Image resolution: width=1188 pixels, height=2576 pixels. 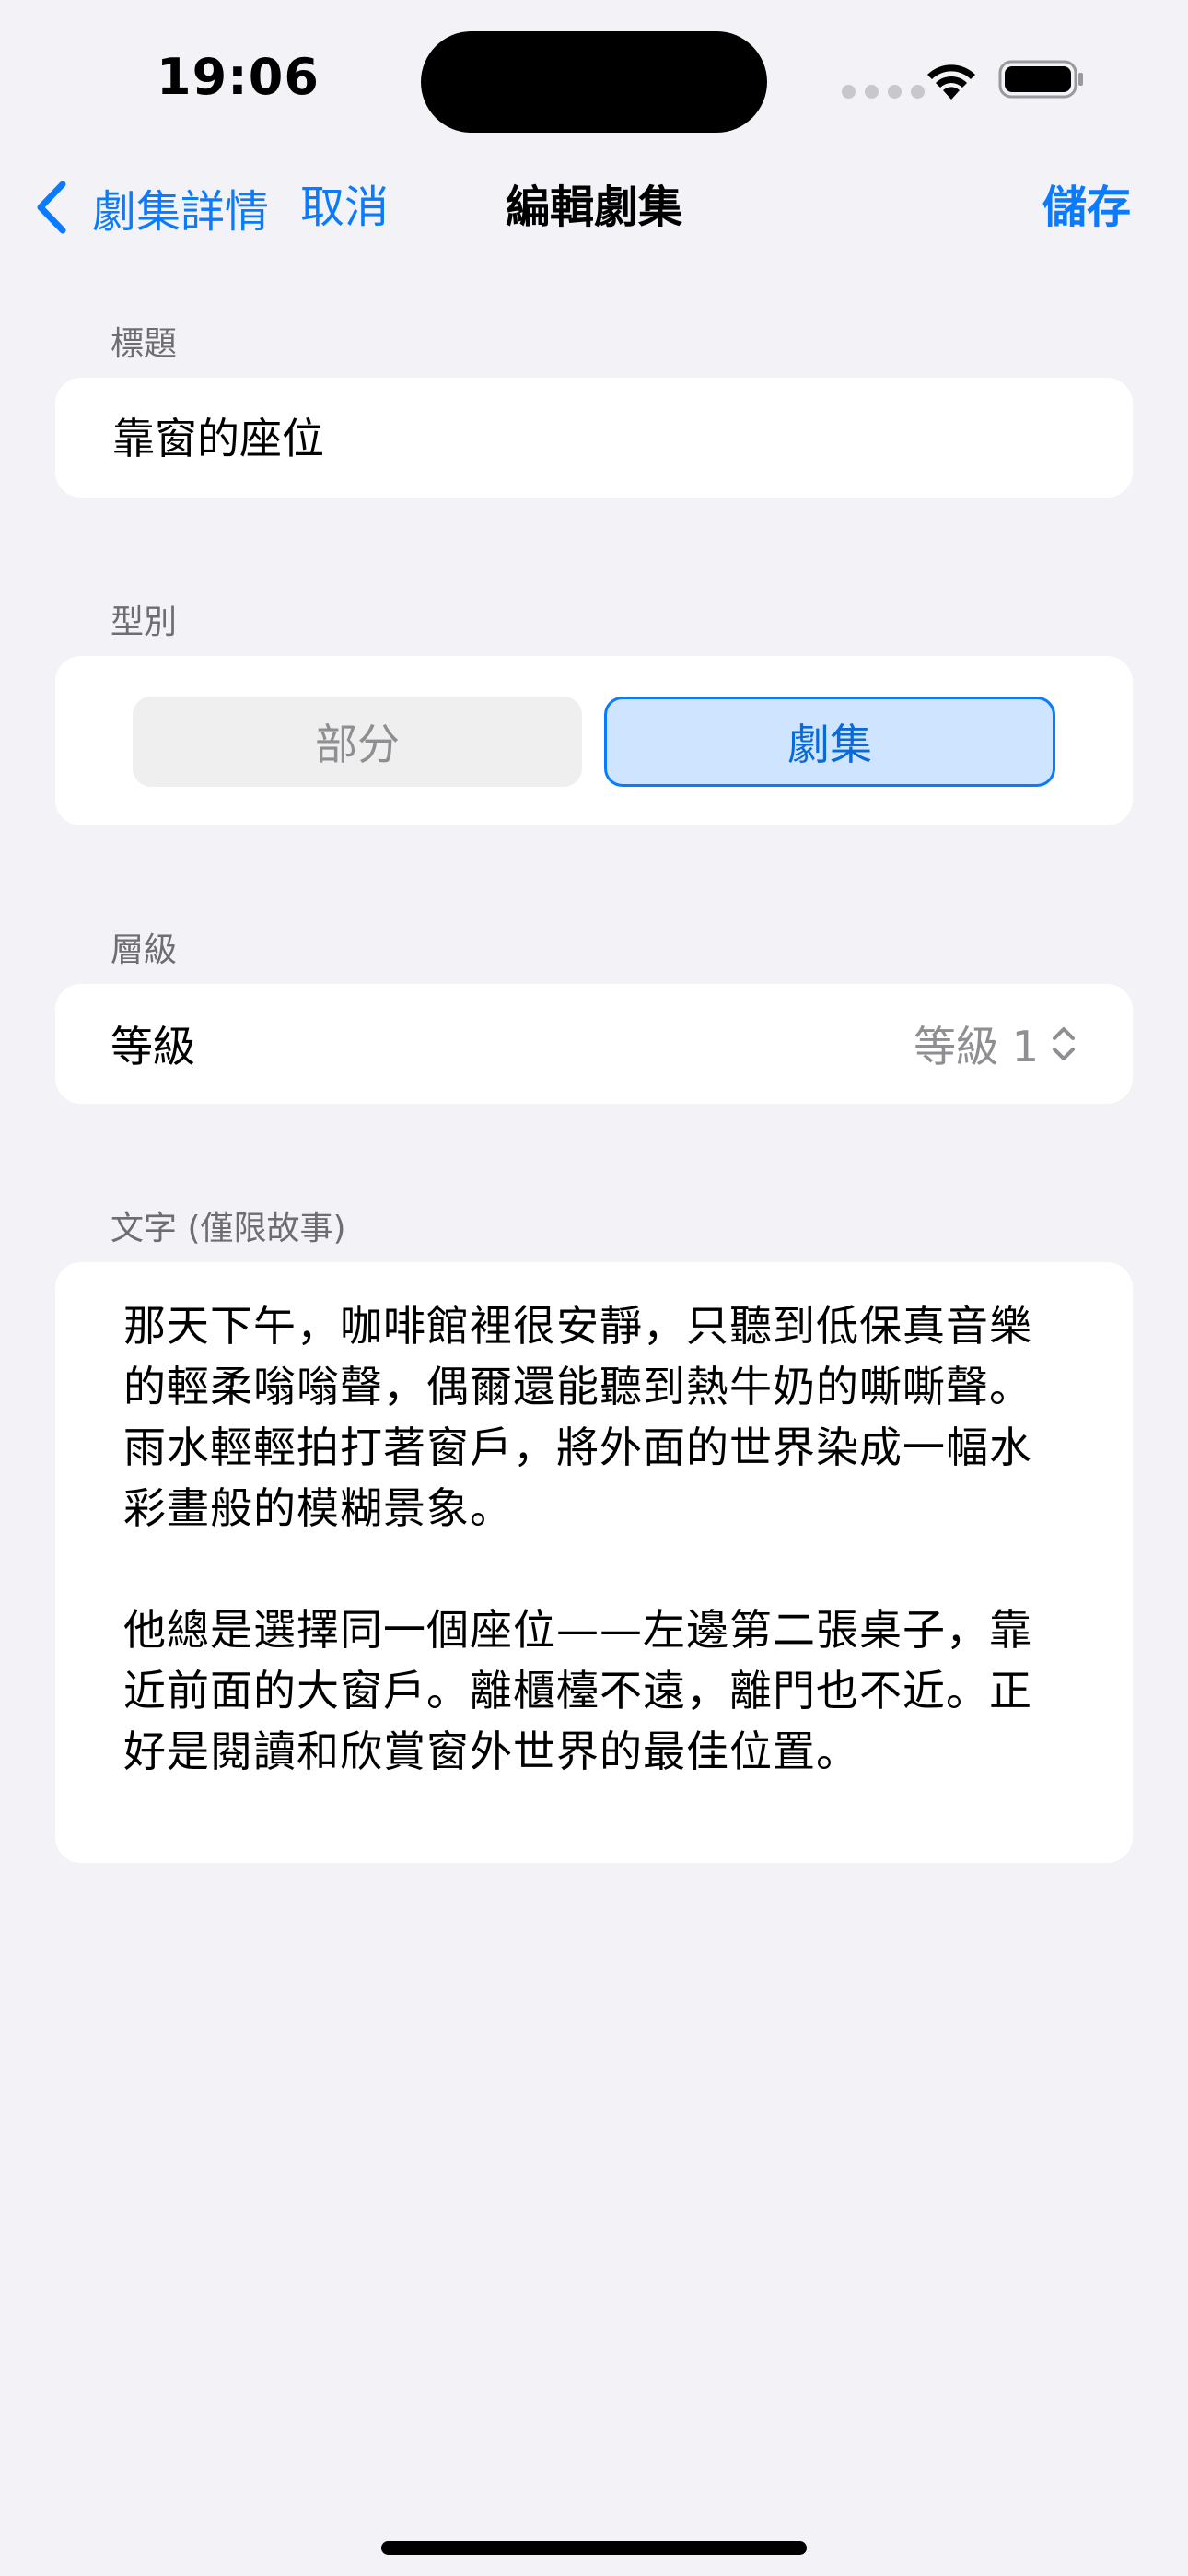 I want to click on dynamic-island, so click(x=594, y=82).